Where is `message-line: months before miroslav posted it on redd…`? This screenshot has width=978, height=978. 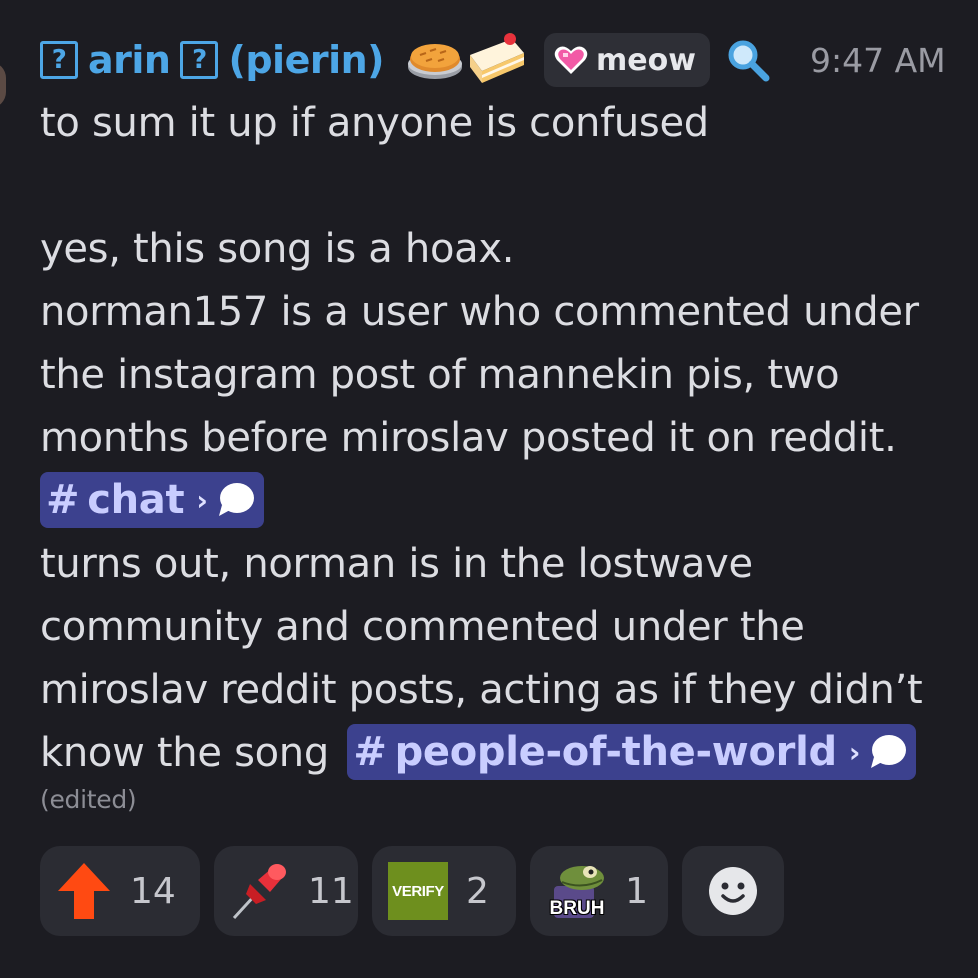 message-line: months before miroslav posted it on redd… is located at coordinates (468, 438).